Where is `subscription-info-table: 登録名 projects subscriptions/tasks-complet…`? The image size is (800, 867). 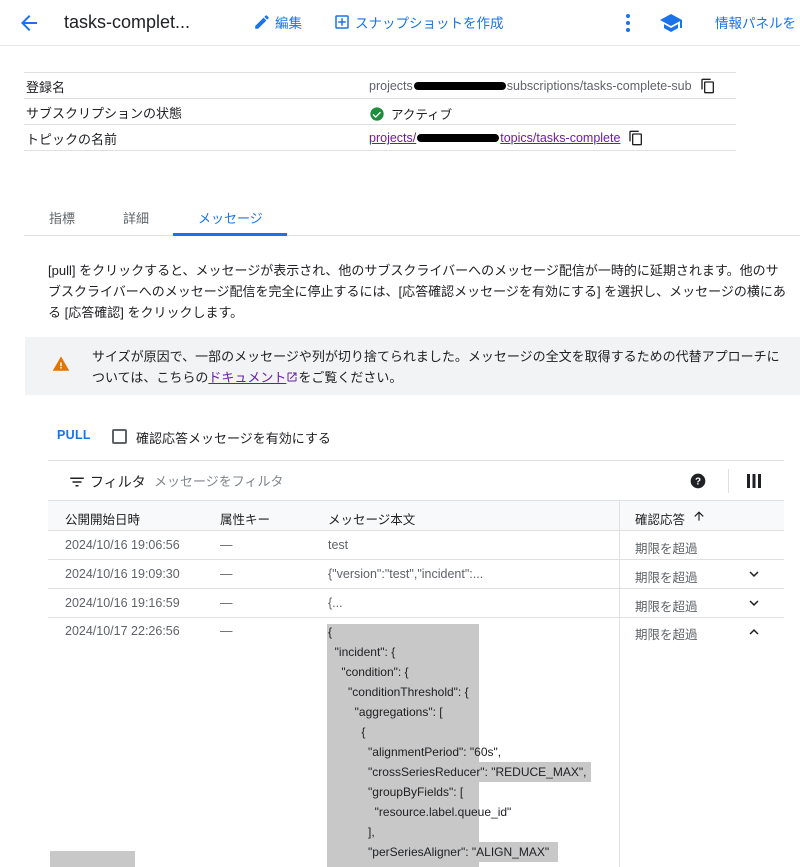 subscription-info-table: 登録名 projects subscriptions/tasks-complet… is located at coordinates (380, 111).